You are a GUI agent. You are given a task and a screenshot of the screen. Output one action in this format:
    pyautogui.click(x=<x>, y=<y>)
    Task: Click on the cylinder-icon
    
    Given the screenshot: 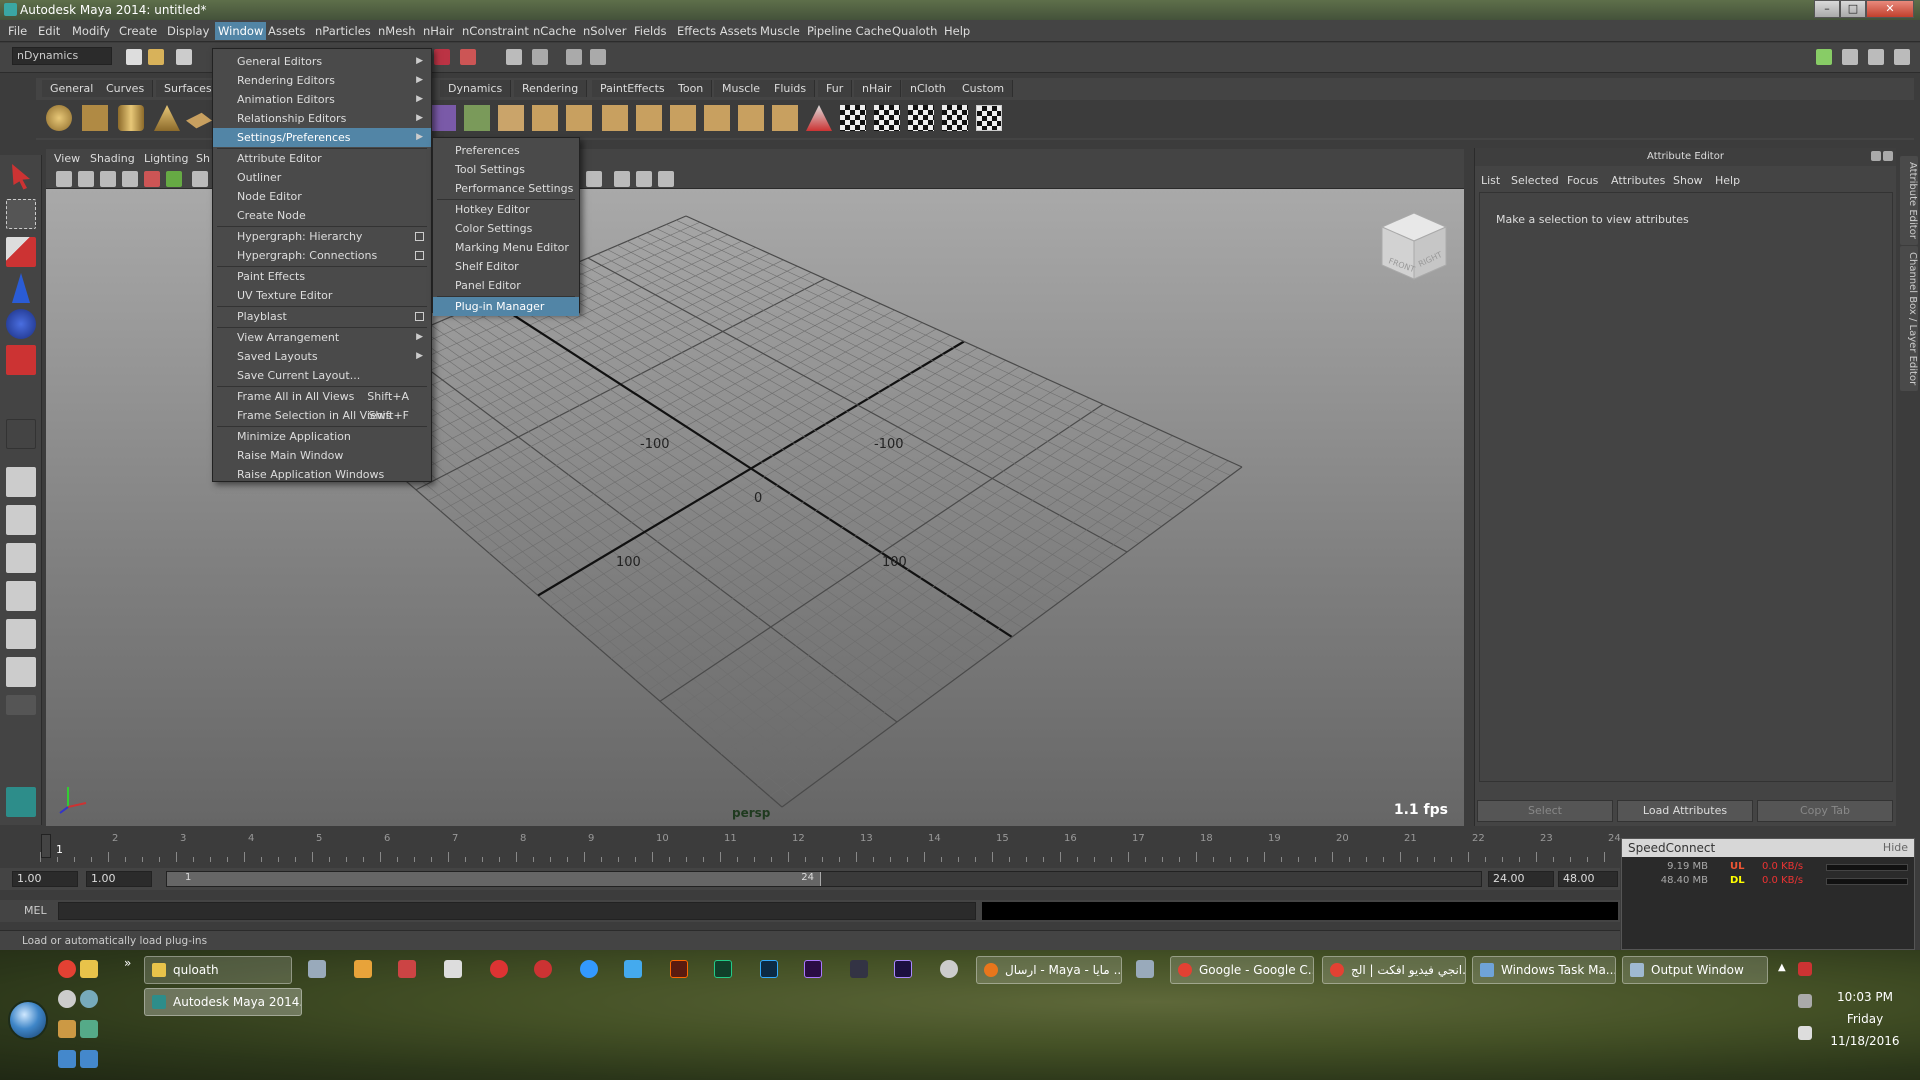 What is the action you would take?
    pyautogui.click(x=131, y=118)
    